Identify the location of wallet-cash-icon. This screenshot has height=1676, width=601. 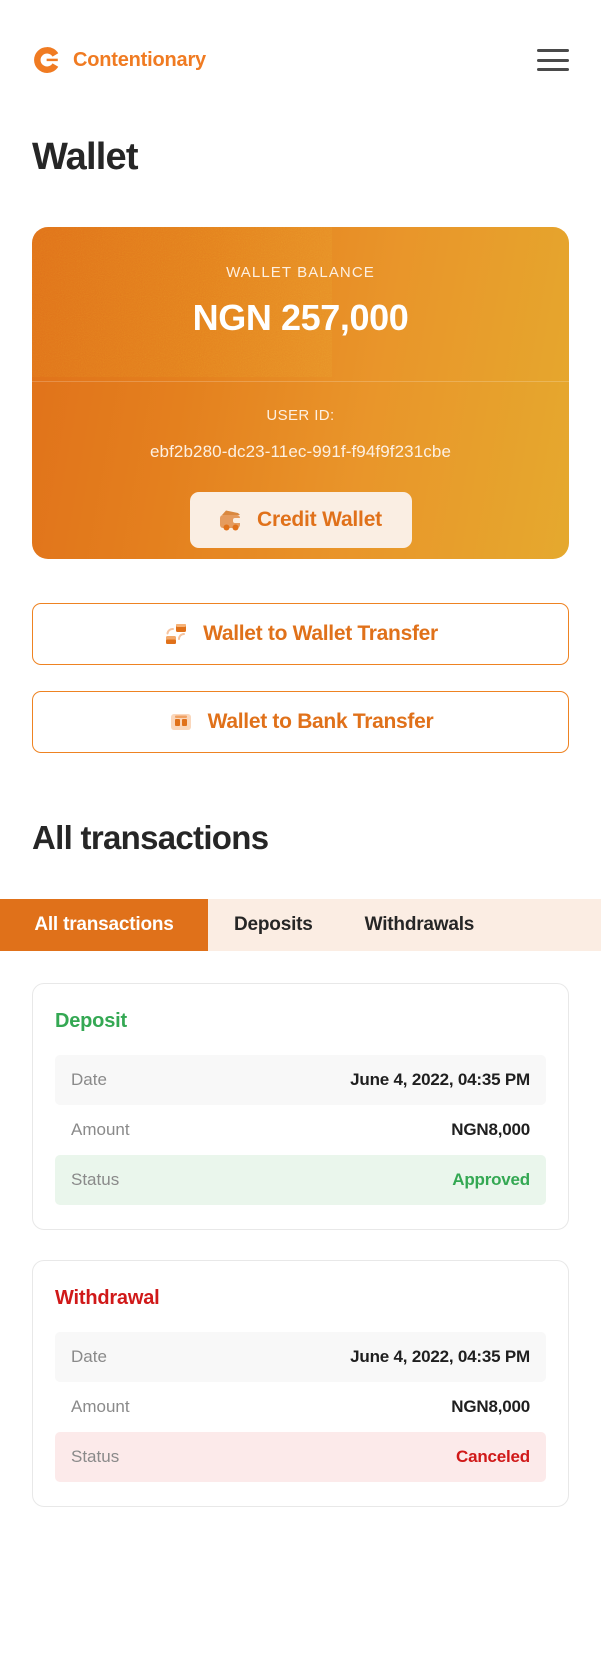
(231, 520).